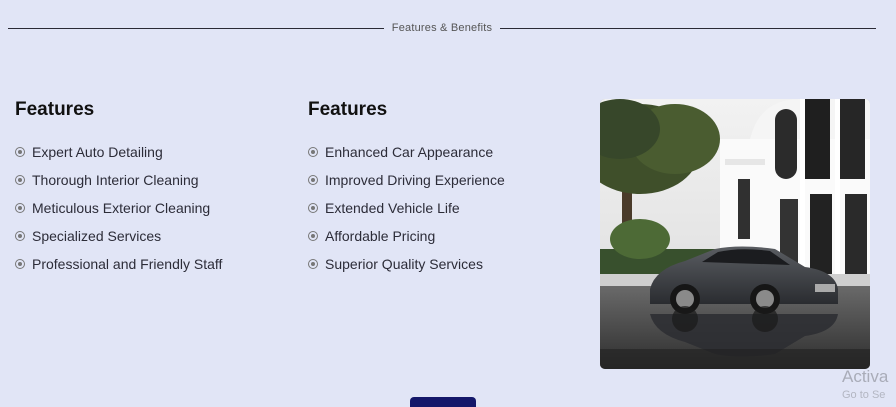  Describe the element at coordinates (409, 152) in the screenshot. I see `benefit-item-label: Enhanced Car Appearance` at that location.